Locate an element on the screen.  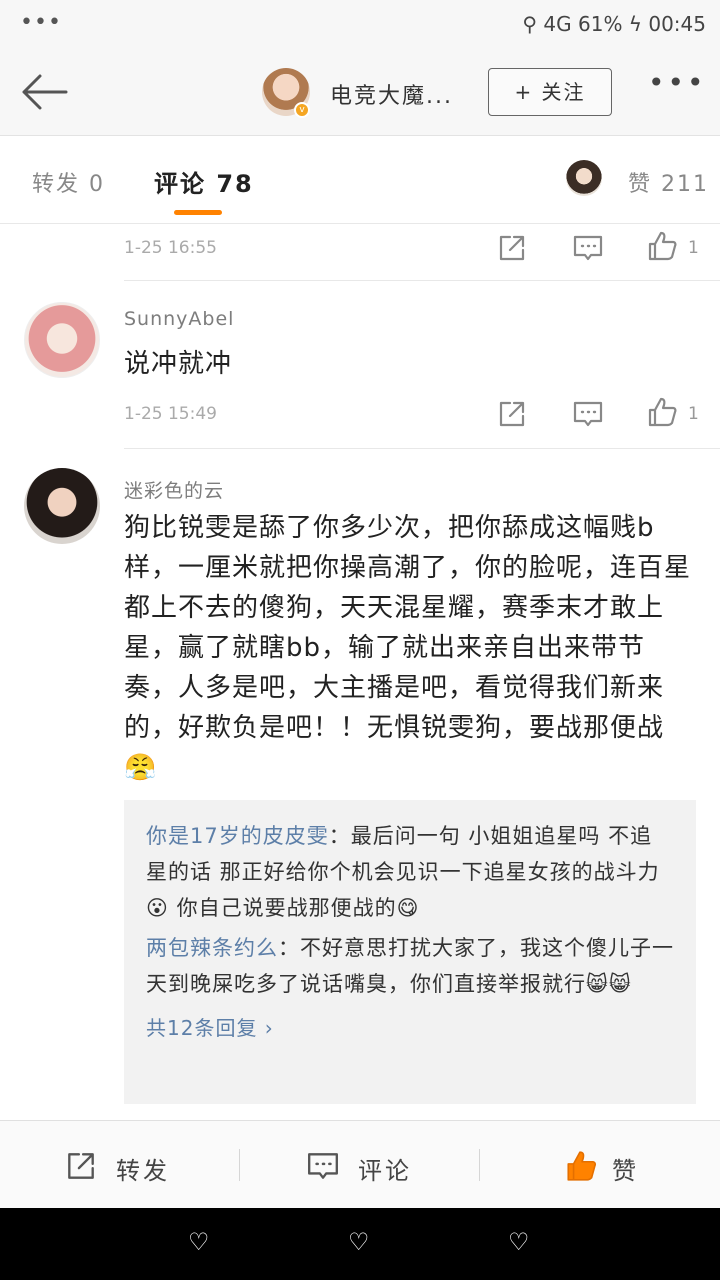
comment-time: 1-25 15:49 is located at coordinates (170, 414).